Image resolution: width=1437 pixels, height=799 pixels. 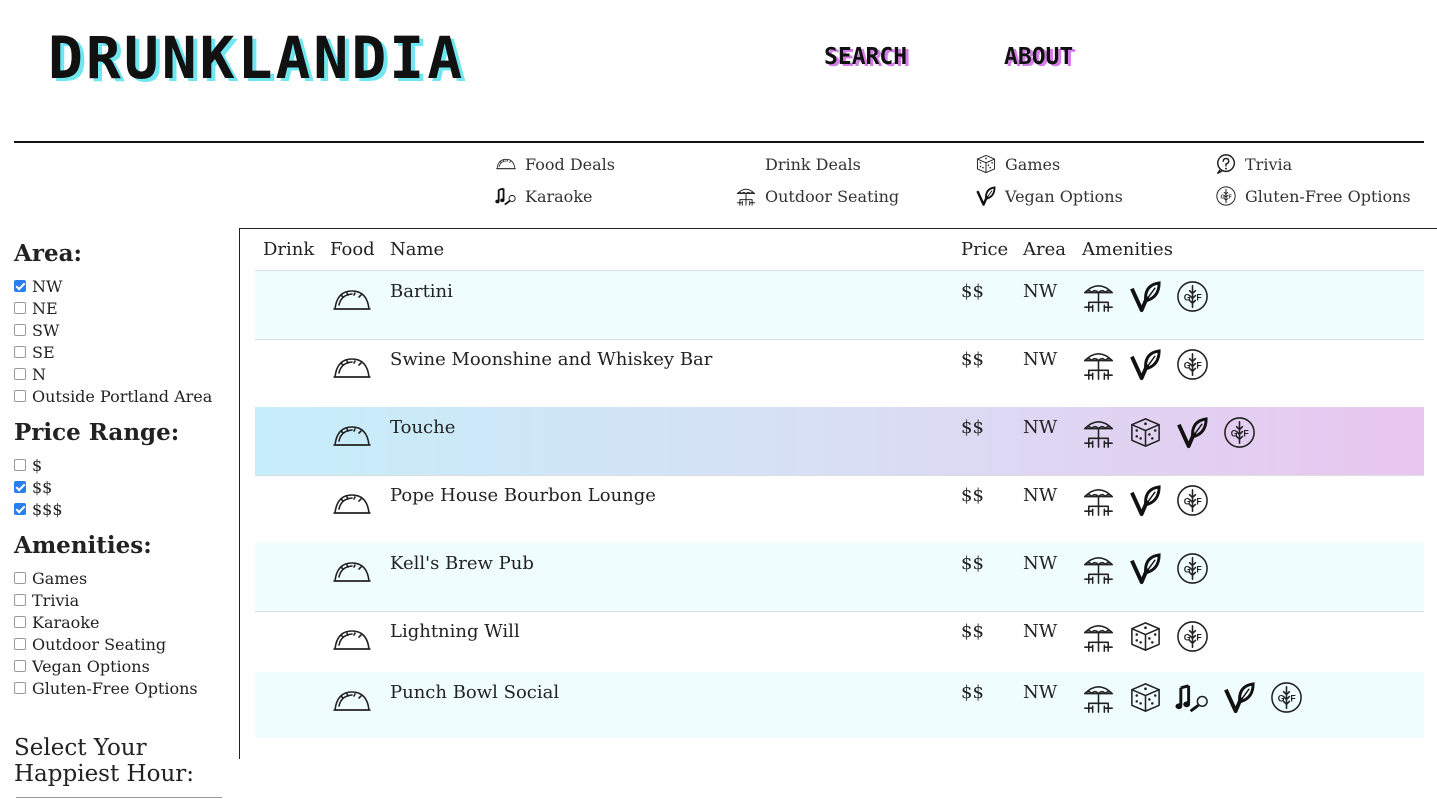 I want to click on bar-price: $$, so click(x=972, y=427).